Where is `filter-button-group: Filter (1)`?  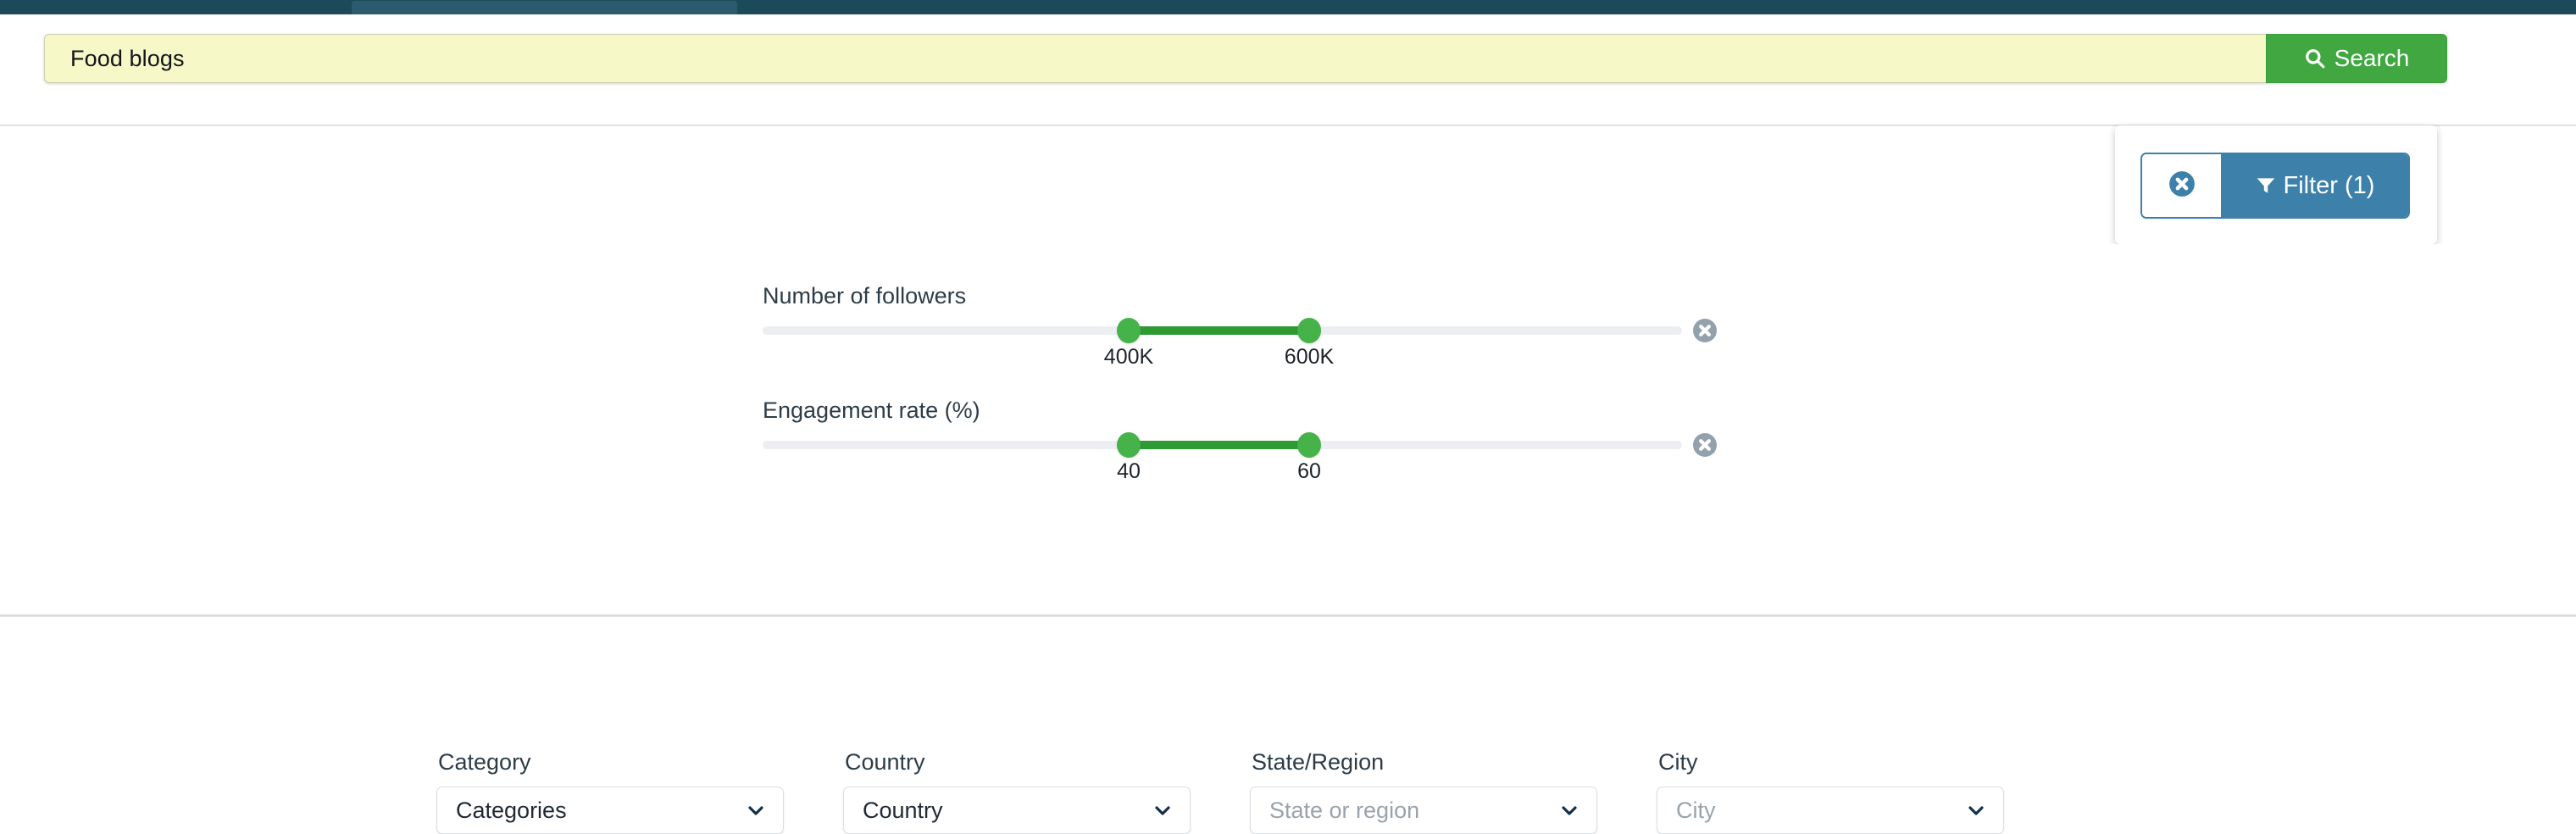
filter-button-group: Filter (1) is located at coordinates (2275, 186).